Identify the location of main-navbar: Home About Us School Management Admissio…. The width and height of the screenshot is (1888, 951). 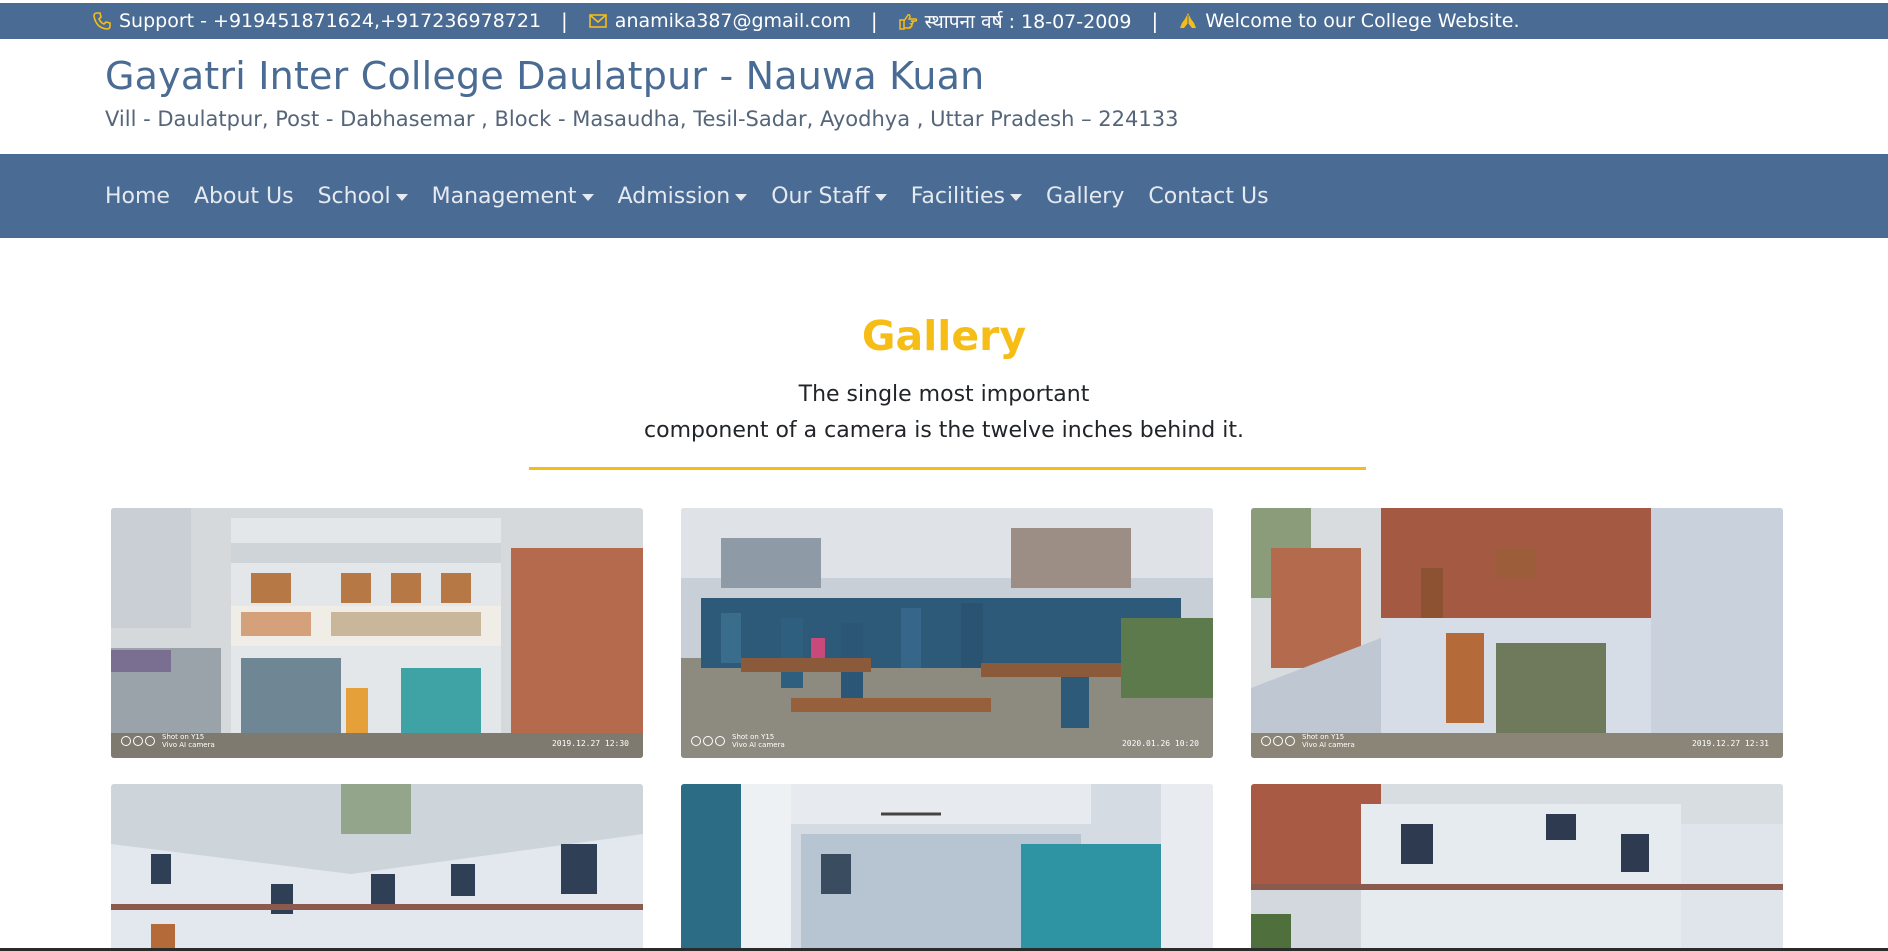
(944, 196).